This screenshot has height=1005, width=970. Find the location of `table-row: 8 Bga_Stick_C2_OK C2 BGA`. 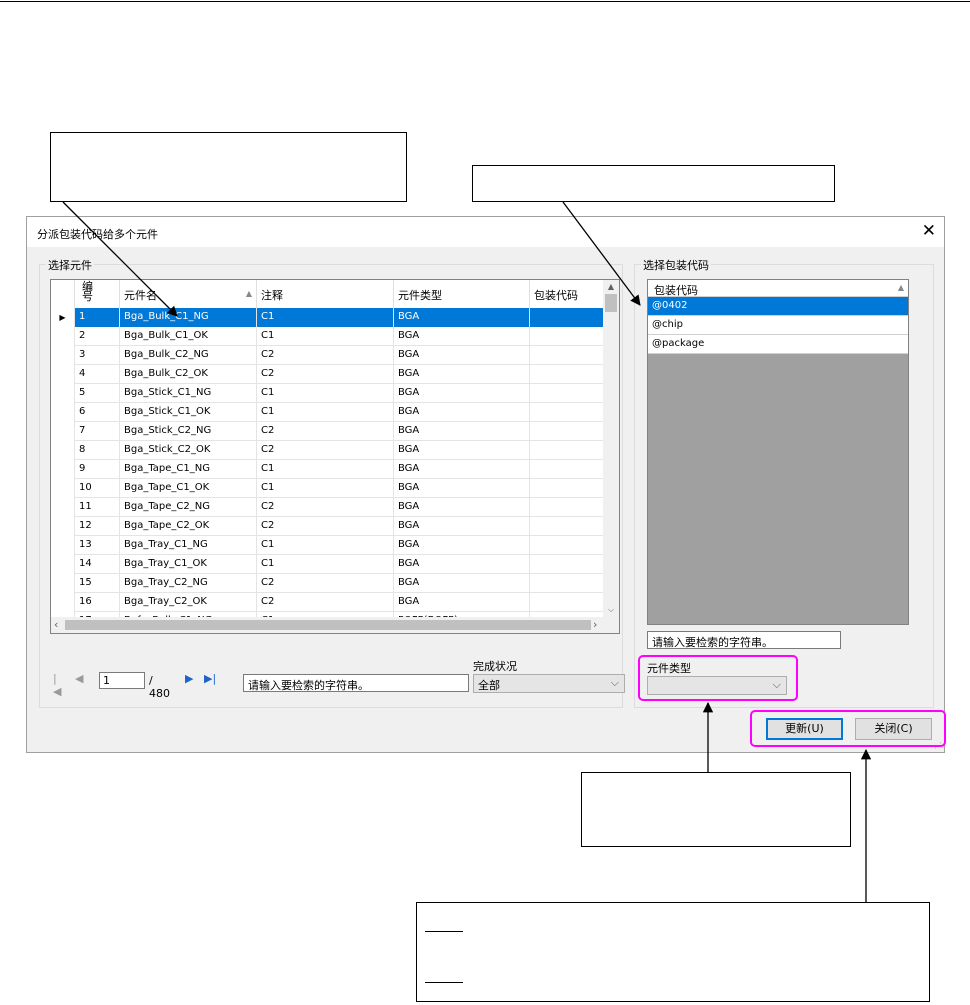

table-row: 8 Bga_Stick_C2_OK C2 BGA is located at coordinates (328, 450).